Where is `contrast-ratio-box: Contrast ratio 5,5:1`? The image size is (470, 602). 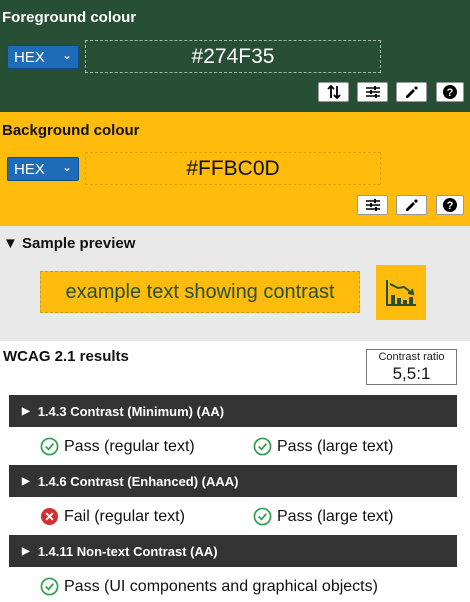
contrast-ratio-box: Contrast ratio 5,5:1 is located at coordinates (411, 367).